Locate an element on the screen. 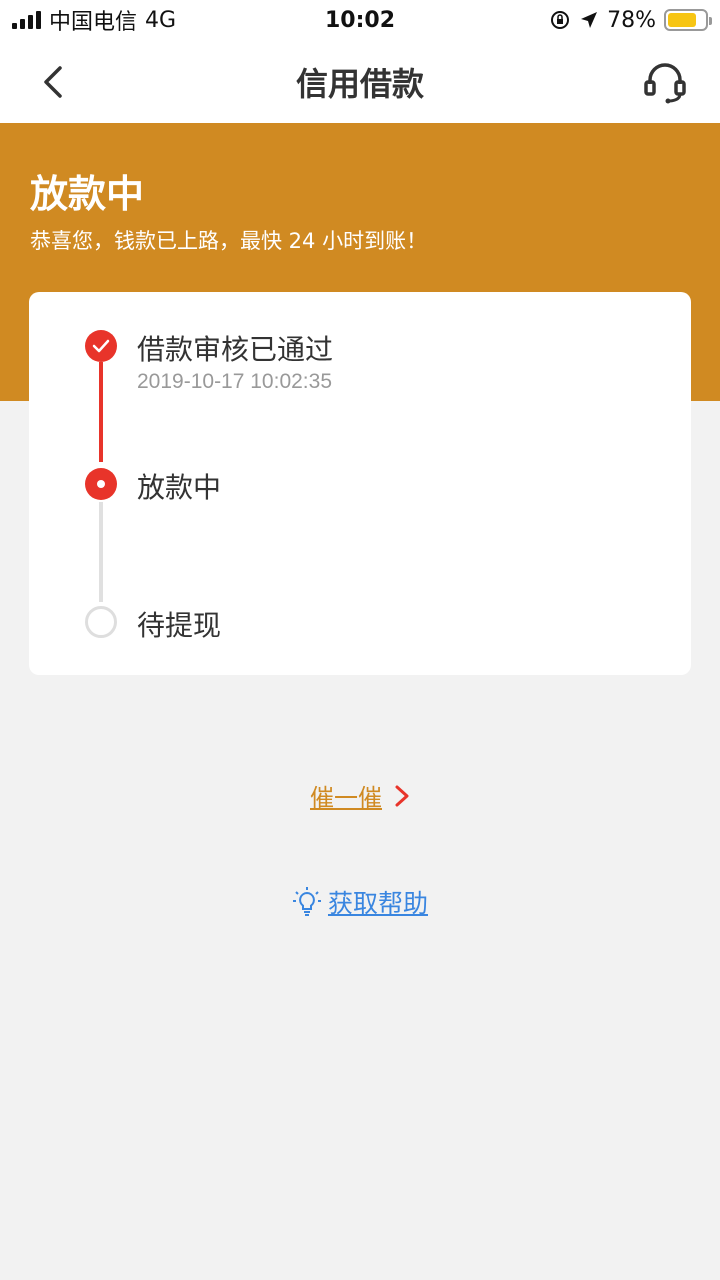 The image size is (720, 1280). nav-bar: 信用借款 is located at coordinates (360, 81).